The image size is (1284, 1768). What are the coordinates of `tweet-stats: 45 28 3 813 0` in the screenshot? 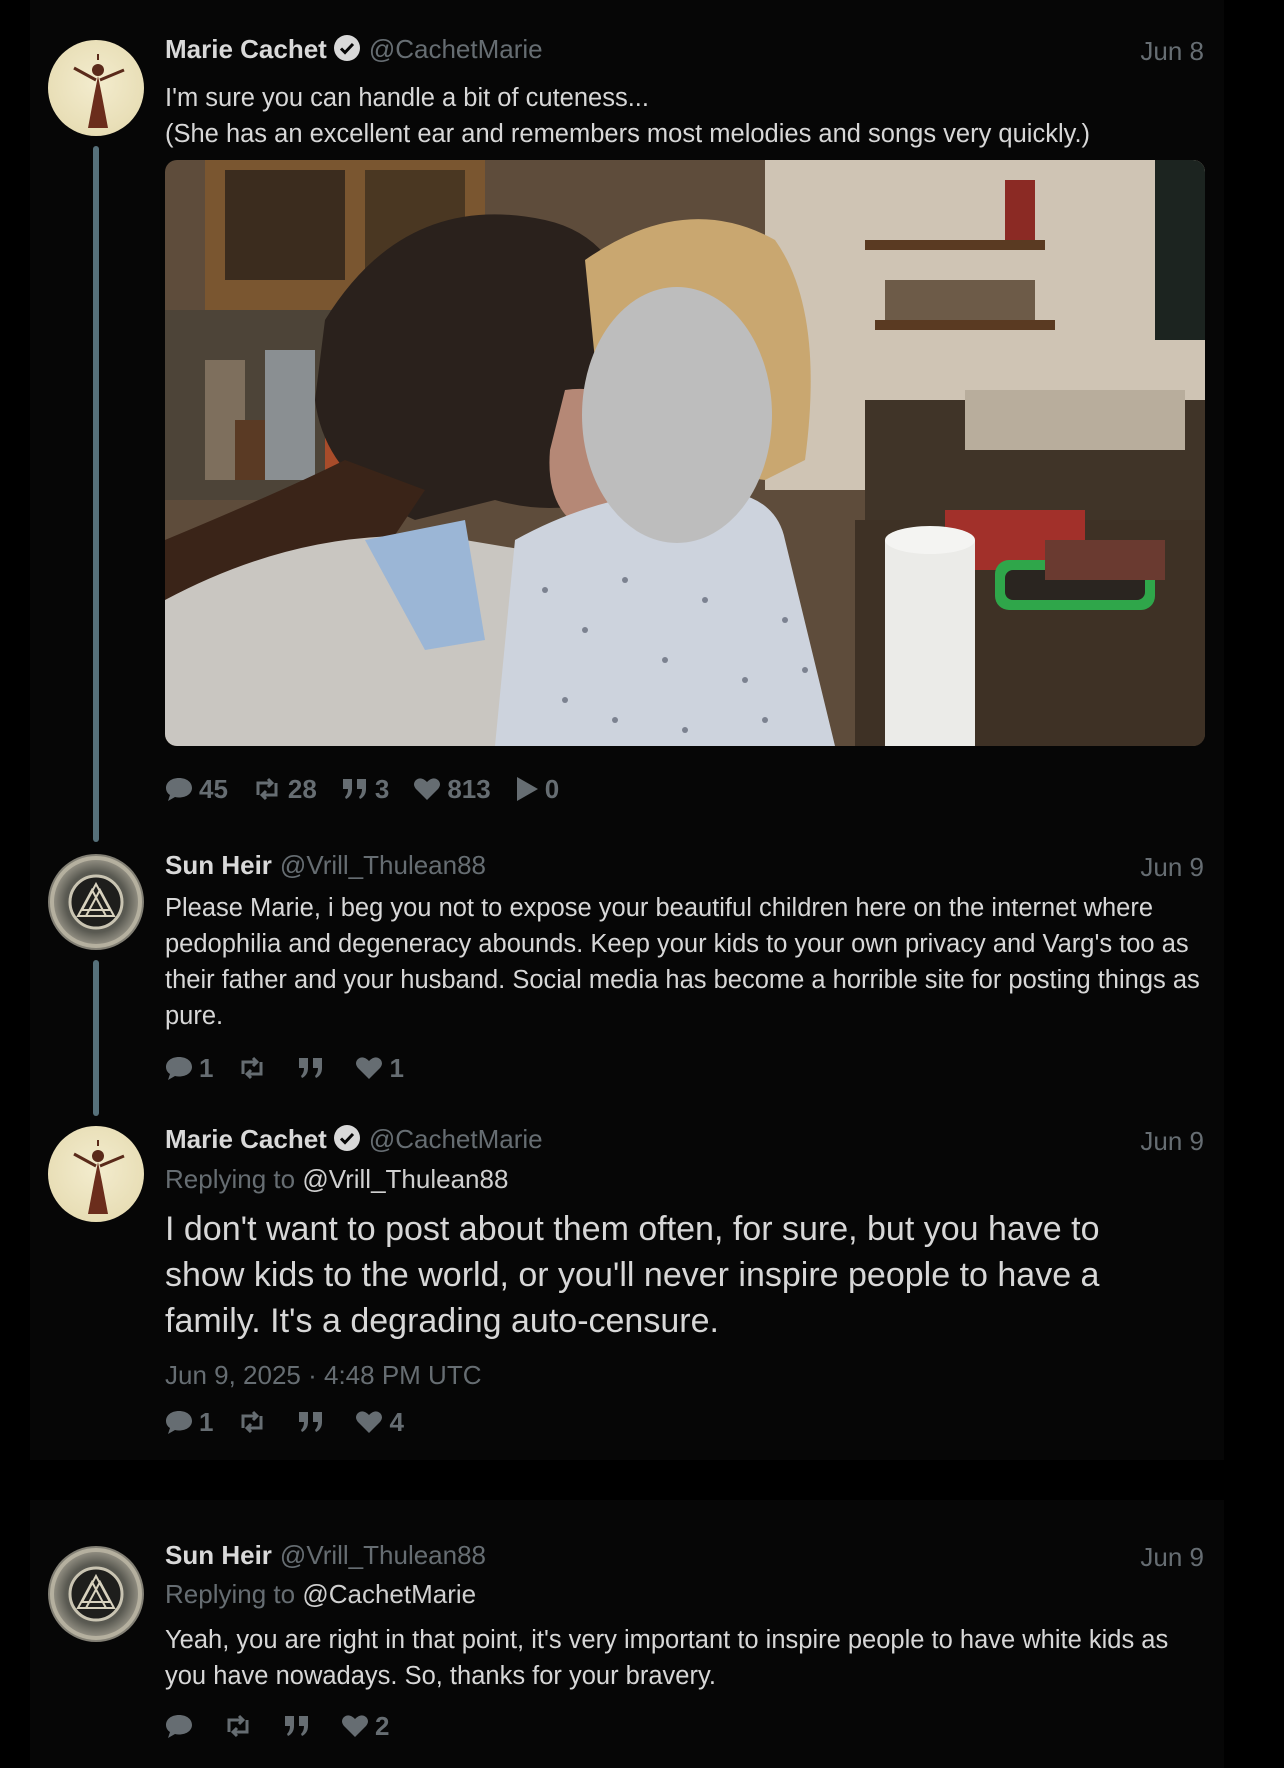 It's located at (374, 789).